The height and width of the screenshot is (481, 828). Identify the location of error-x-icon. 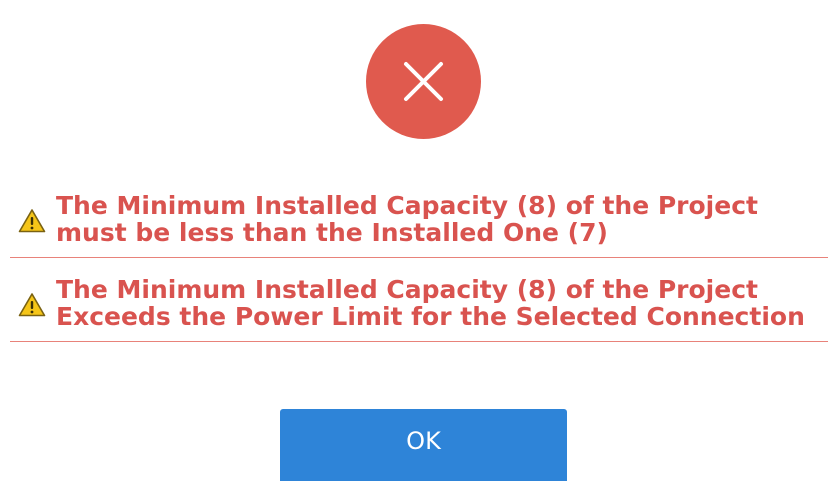
(423, 81).